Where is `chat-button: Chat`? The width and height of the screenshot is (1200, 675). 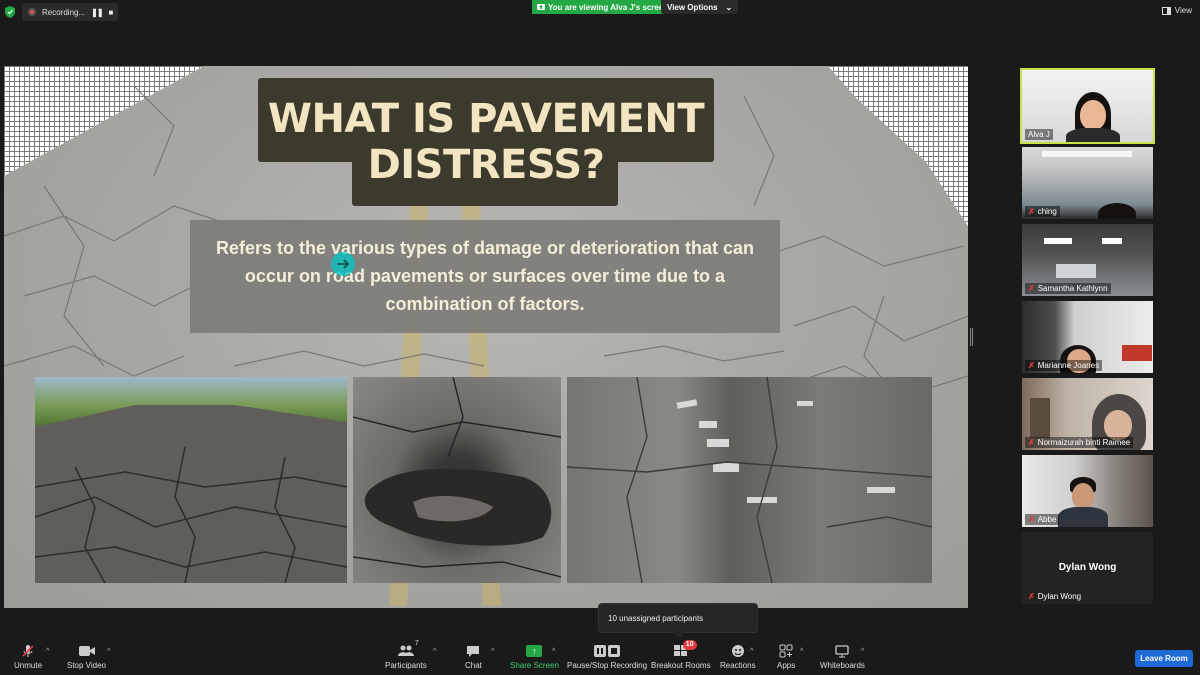
chat-button: Chat is located at coordinates (473, 657).